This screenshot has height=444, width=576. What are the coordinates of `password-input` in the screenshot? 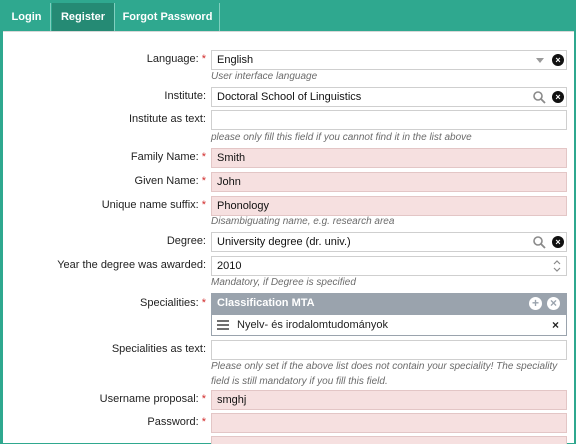 It's located at (389, 423).